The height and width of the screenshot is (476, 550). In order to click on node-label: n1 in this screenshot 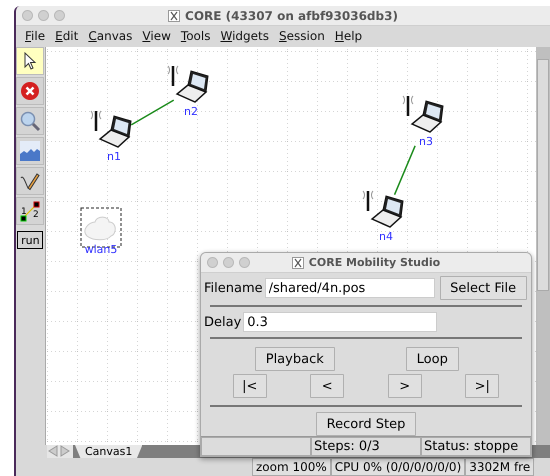, I will do `click(113, 156)`.